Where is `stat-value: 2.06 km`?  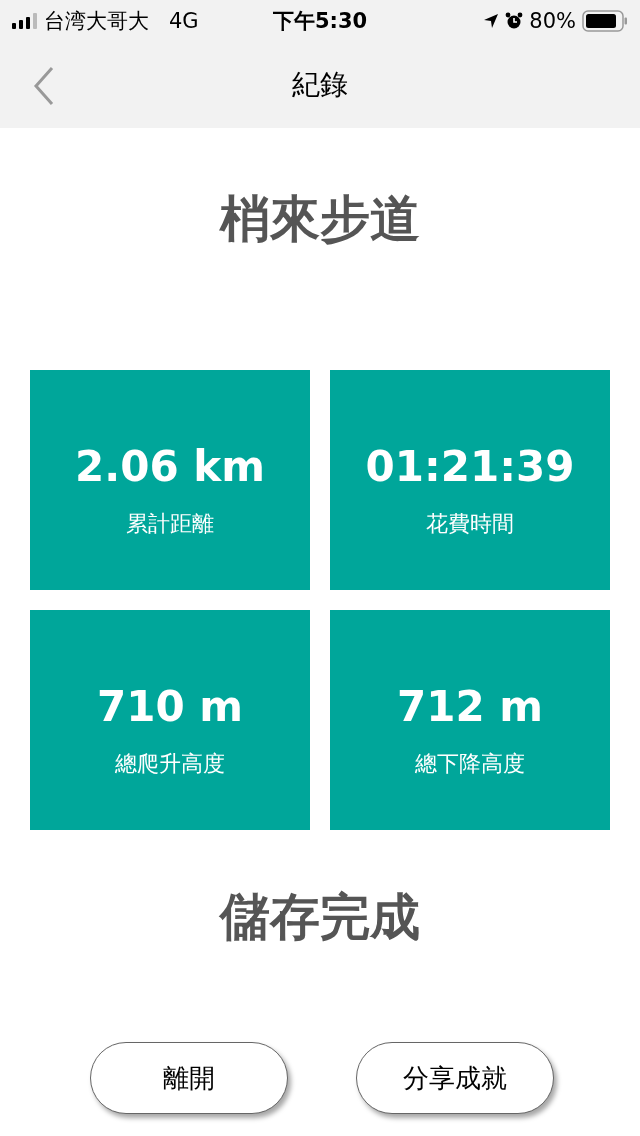
stat-value: 2.06 km is located at coordinates (170, 466).